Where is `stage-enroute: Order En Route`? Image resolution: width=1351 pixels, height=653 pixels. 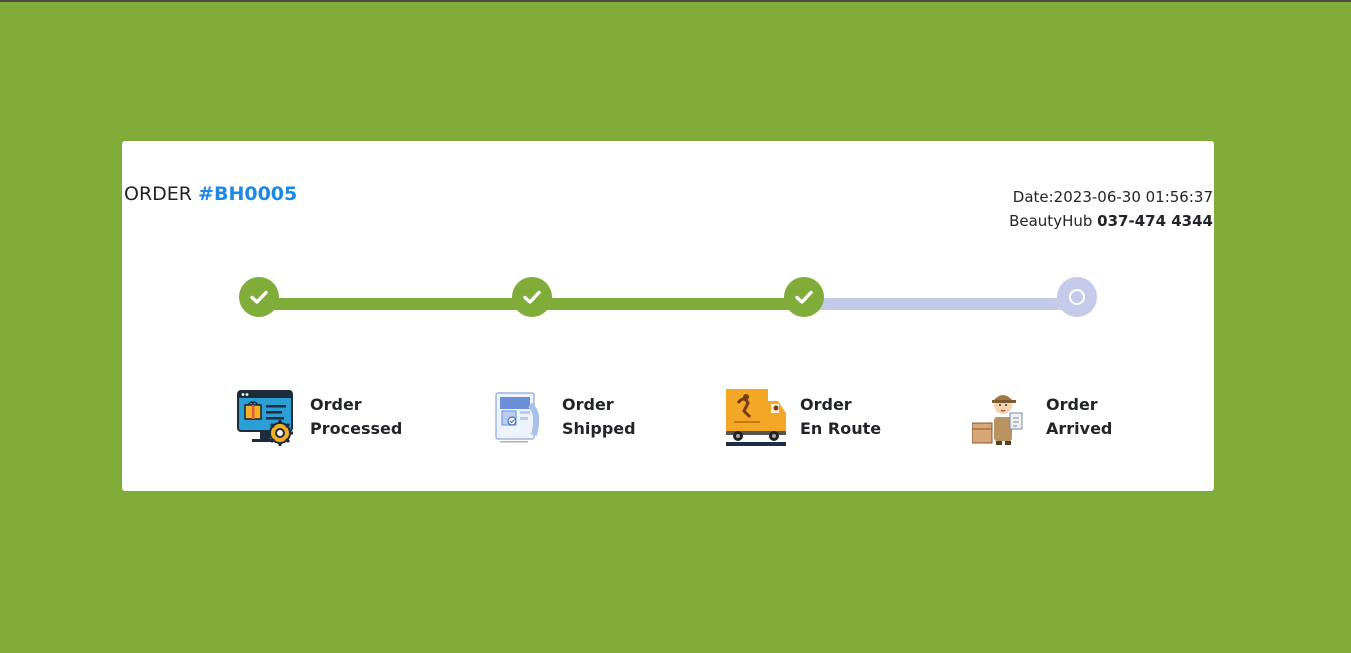
stage-enroute: Order En Route is located at coordinates (803, 417).